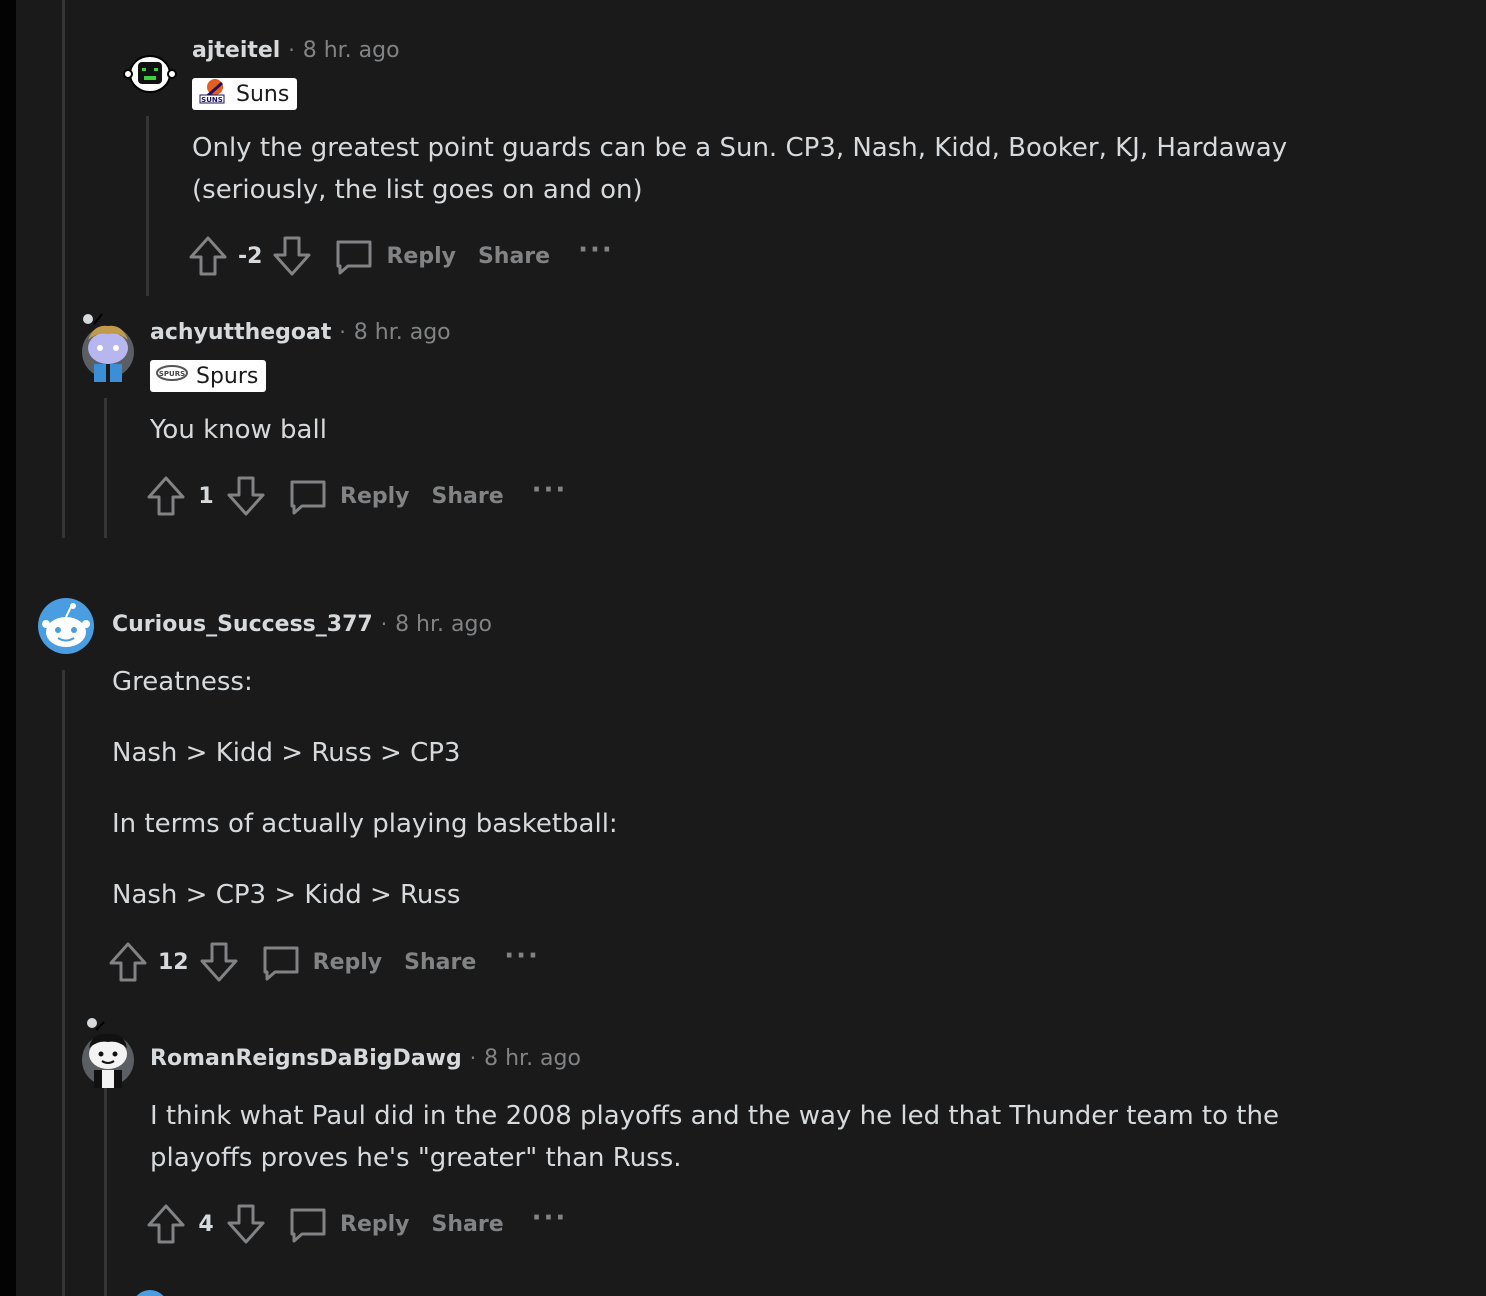 This screenshot has height=1296, width=1486. Describe the element at coordinates (306, 1058) in the screenshot. I see `username: RomanReignsDaBigDawg` at that location.